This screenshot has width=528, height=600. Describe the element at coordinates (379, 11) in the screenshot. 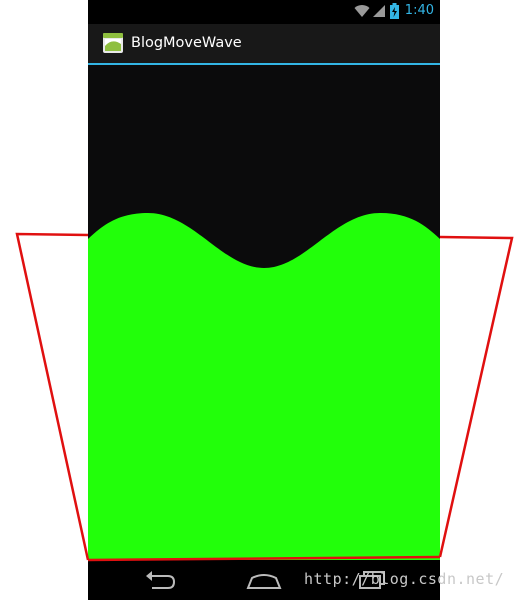

I see `signal-icon` at that location.